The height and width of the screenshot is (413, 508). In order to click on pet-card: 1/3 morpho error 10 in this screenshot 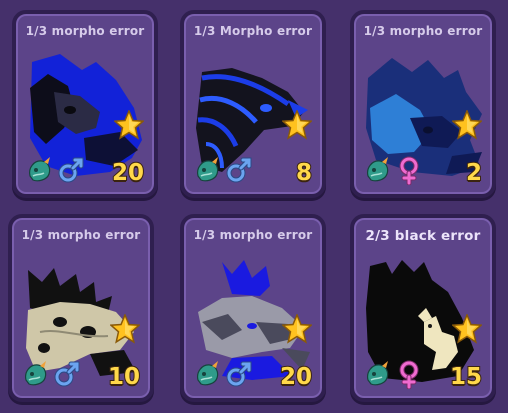, I will do `click(81, 308)`.